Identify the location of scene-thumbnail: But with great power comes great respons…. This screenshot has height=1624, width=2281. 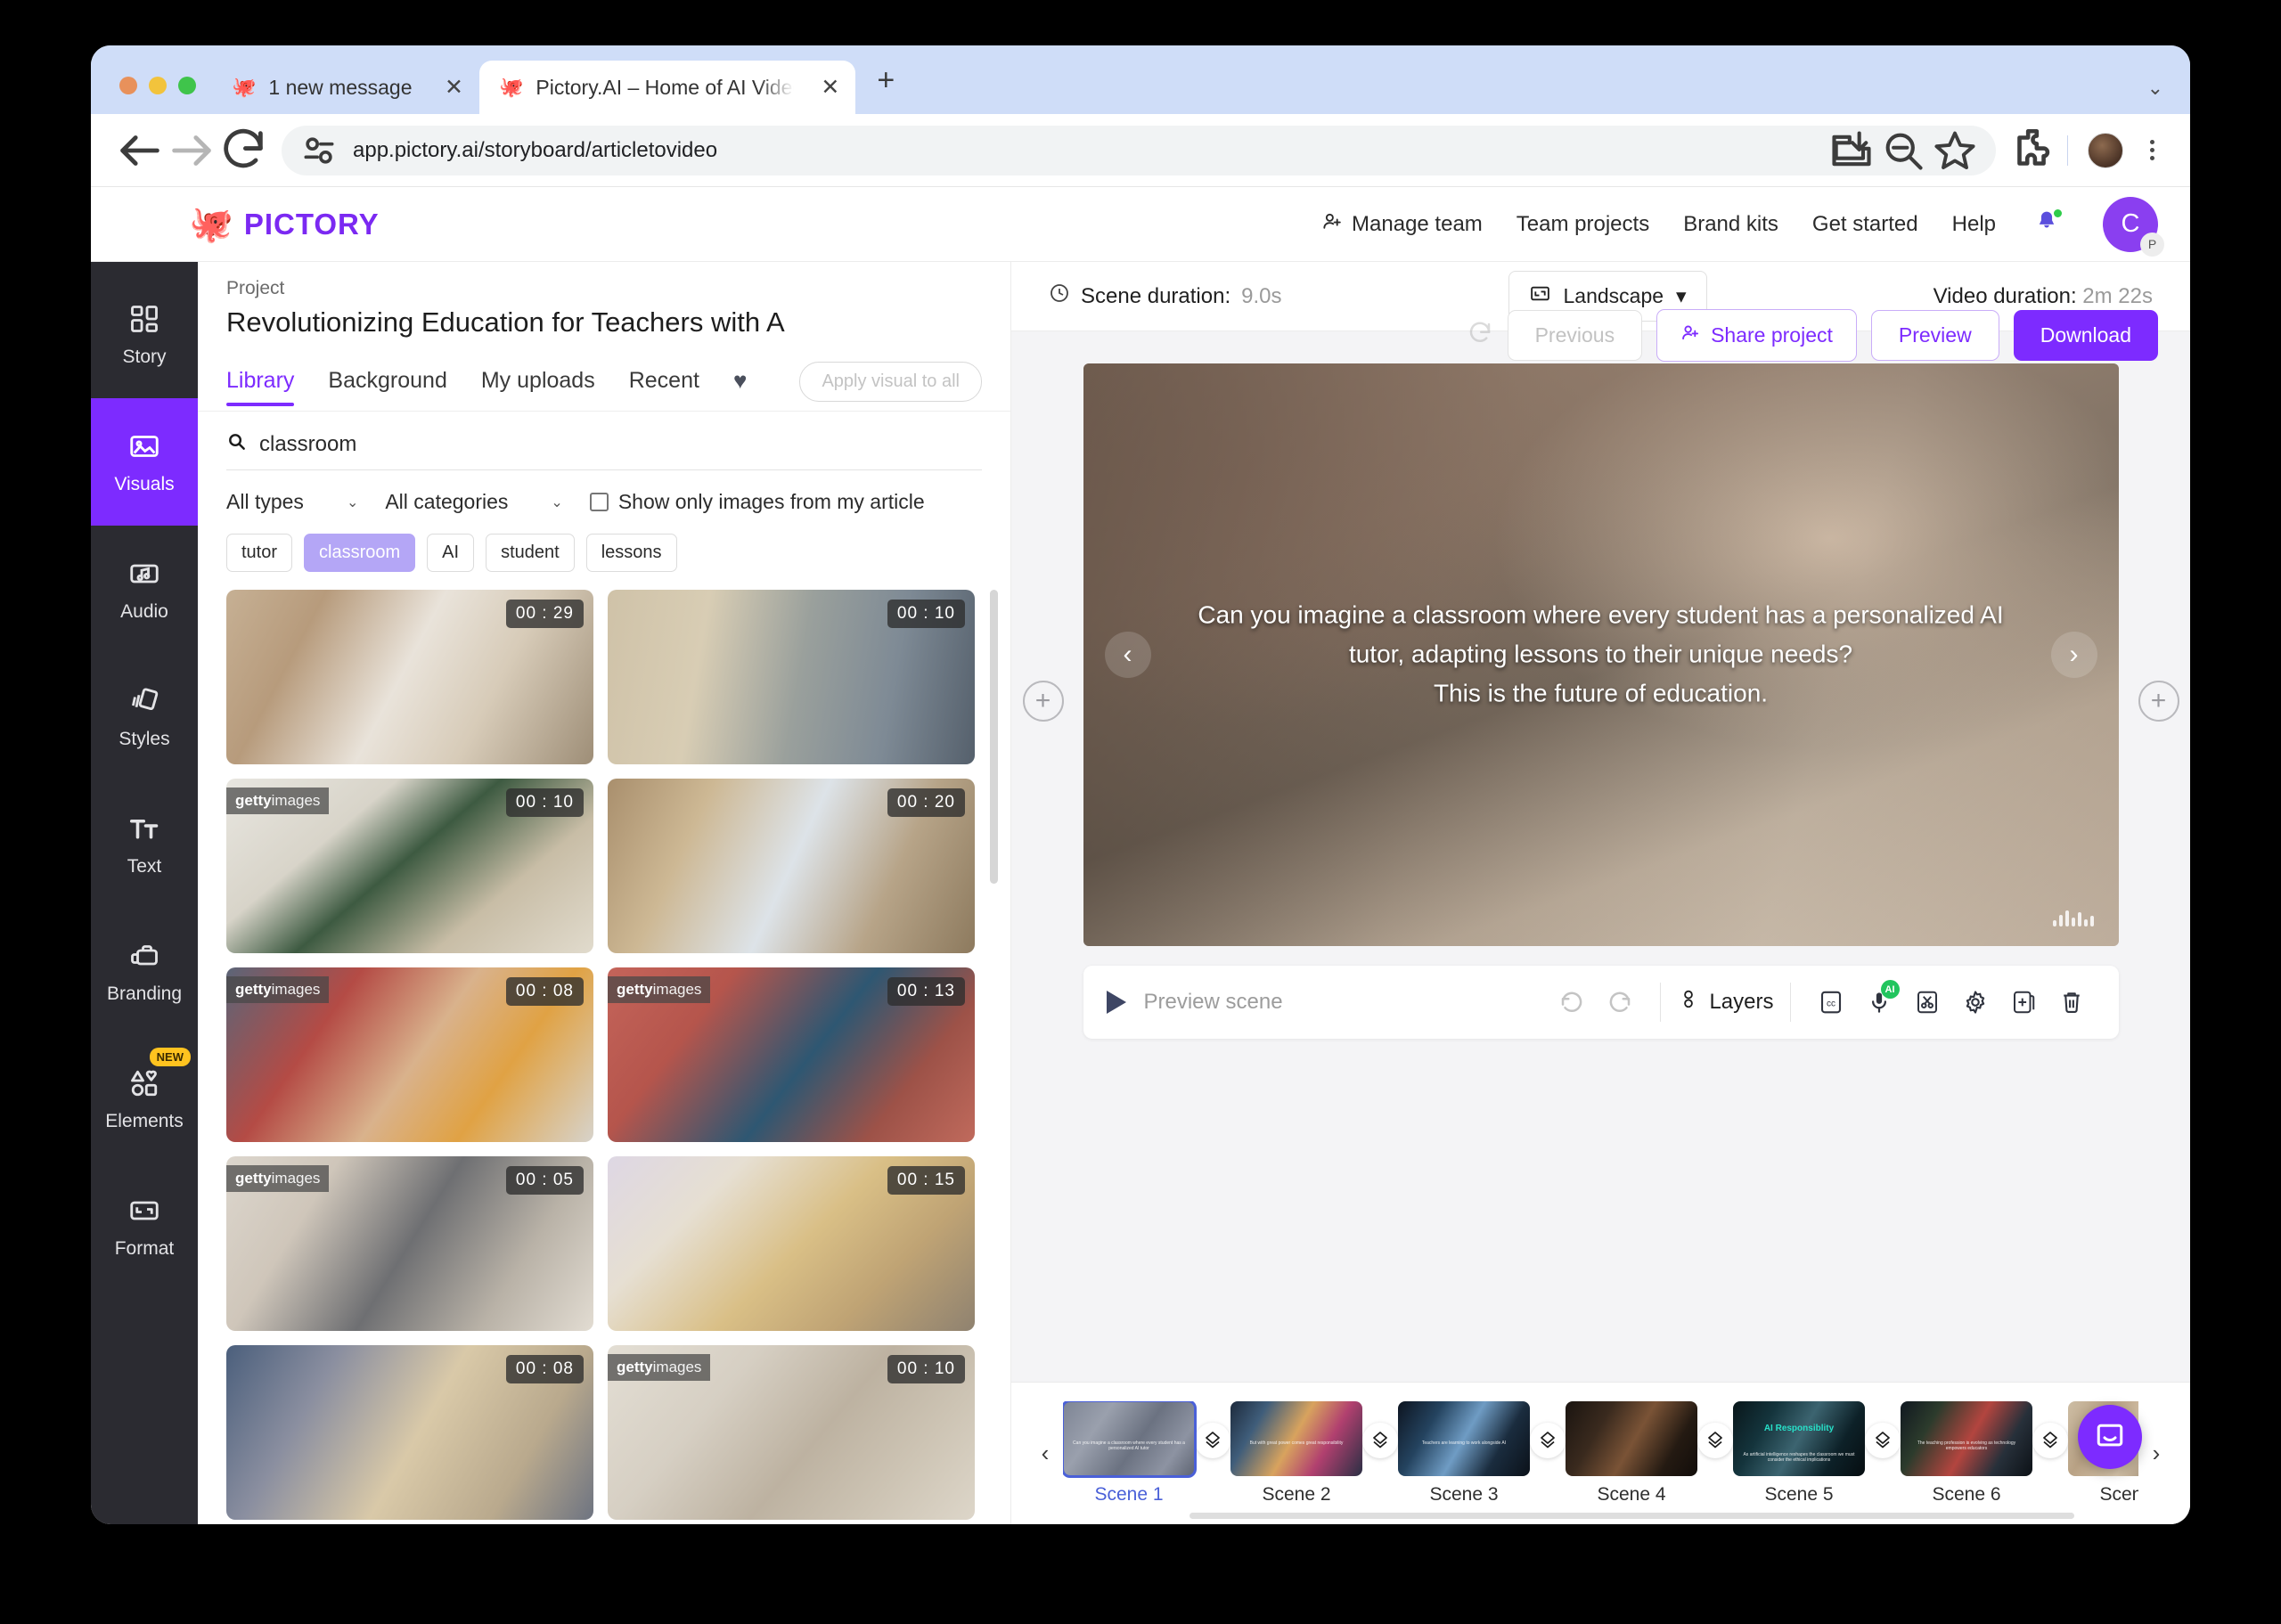
(1296, 1438).